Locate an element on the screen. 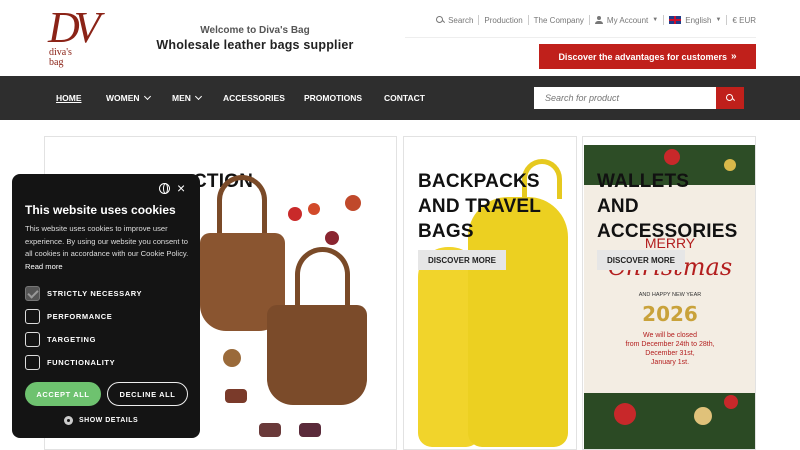  xmas-year-text: 2026 is located at coordinates (670, 314).